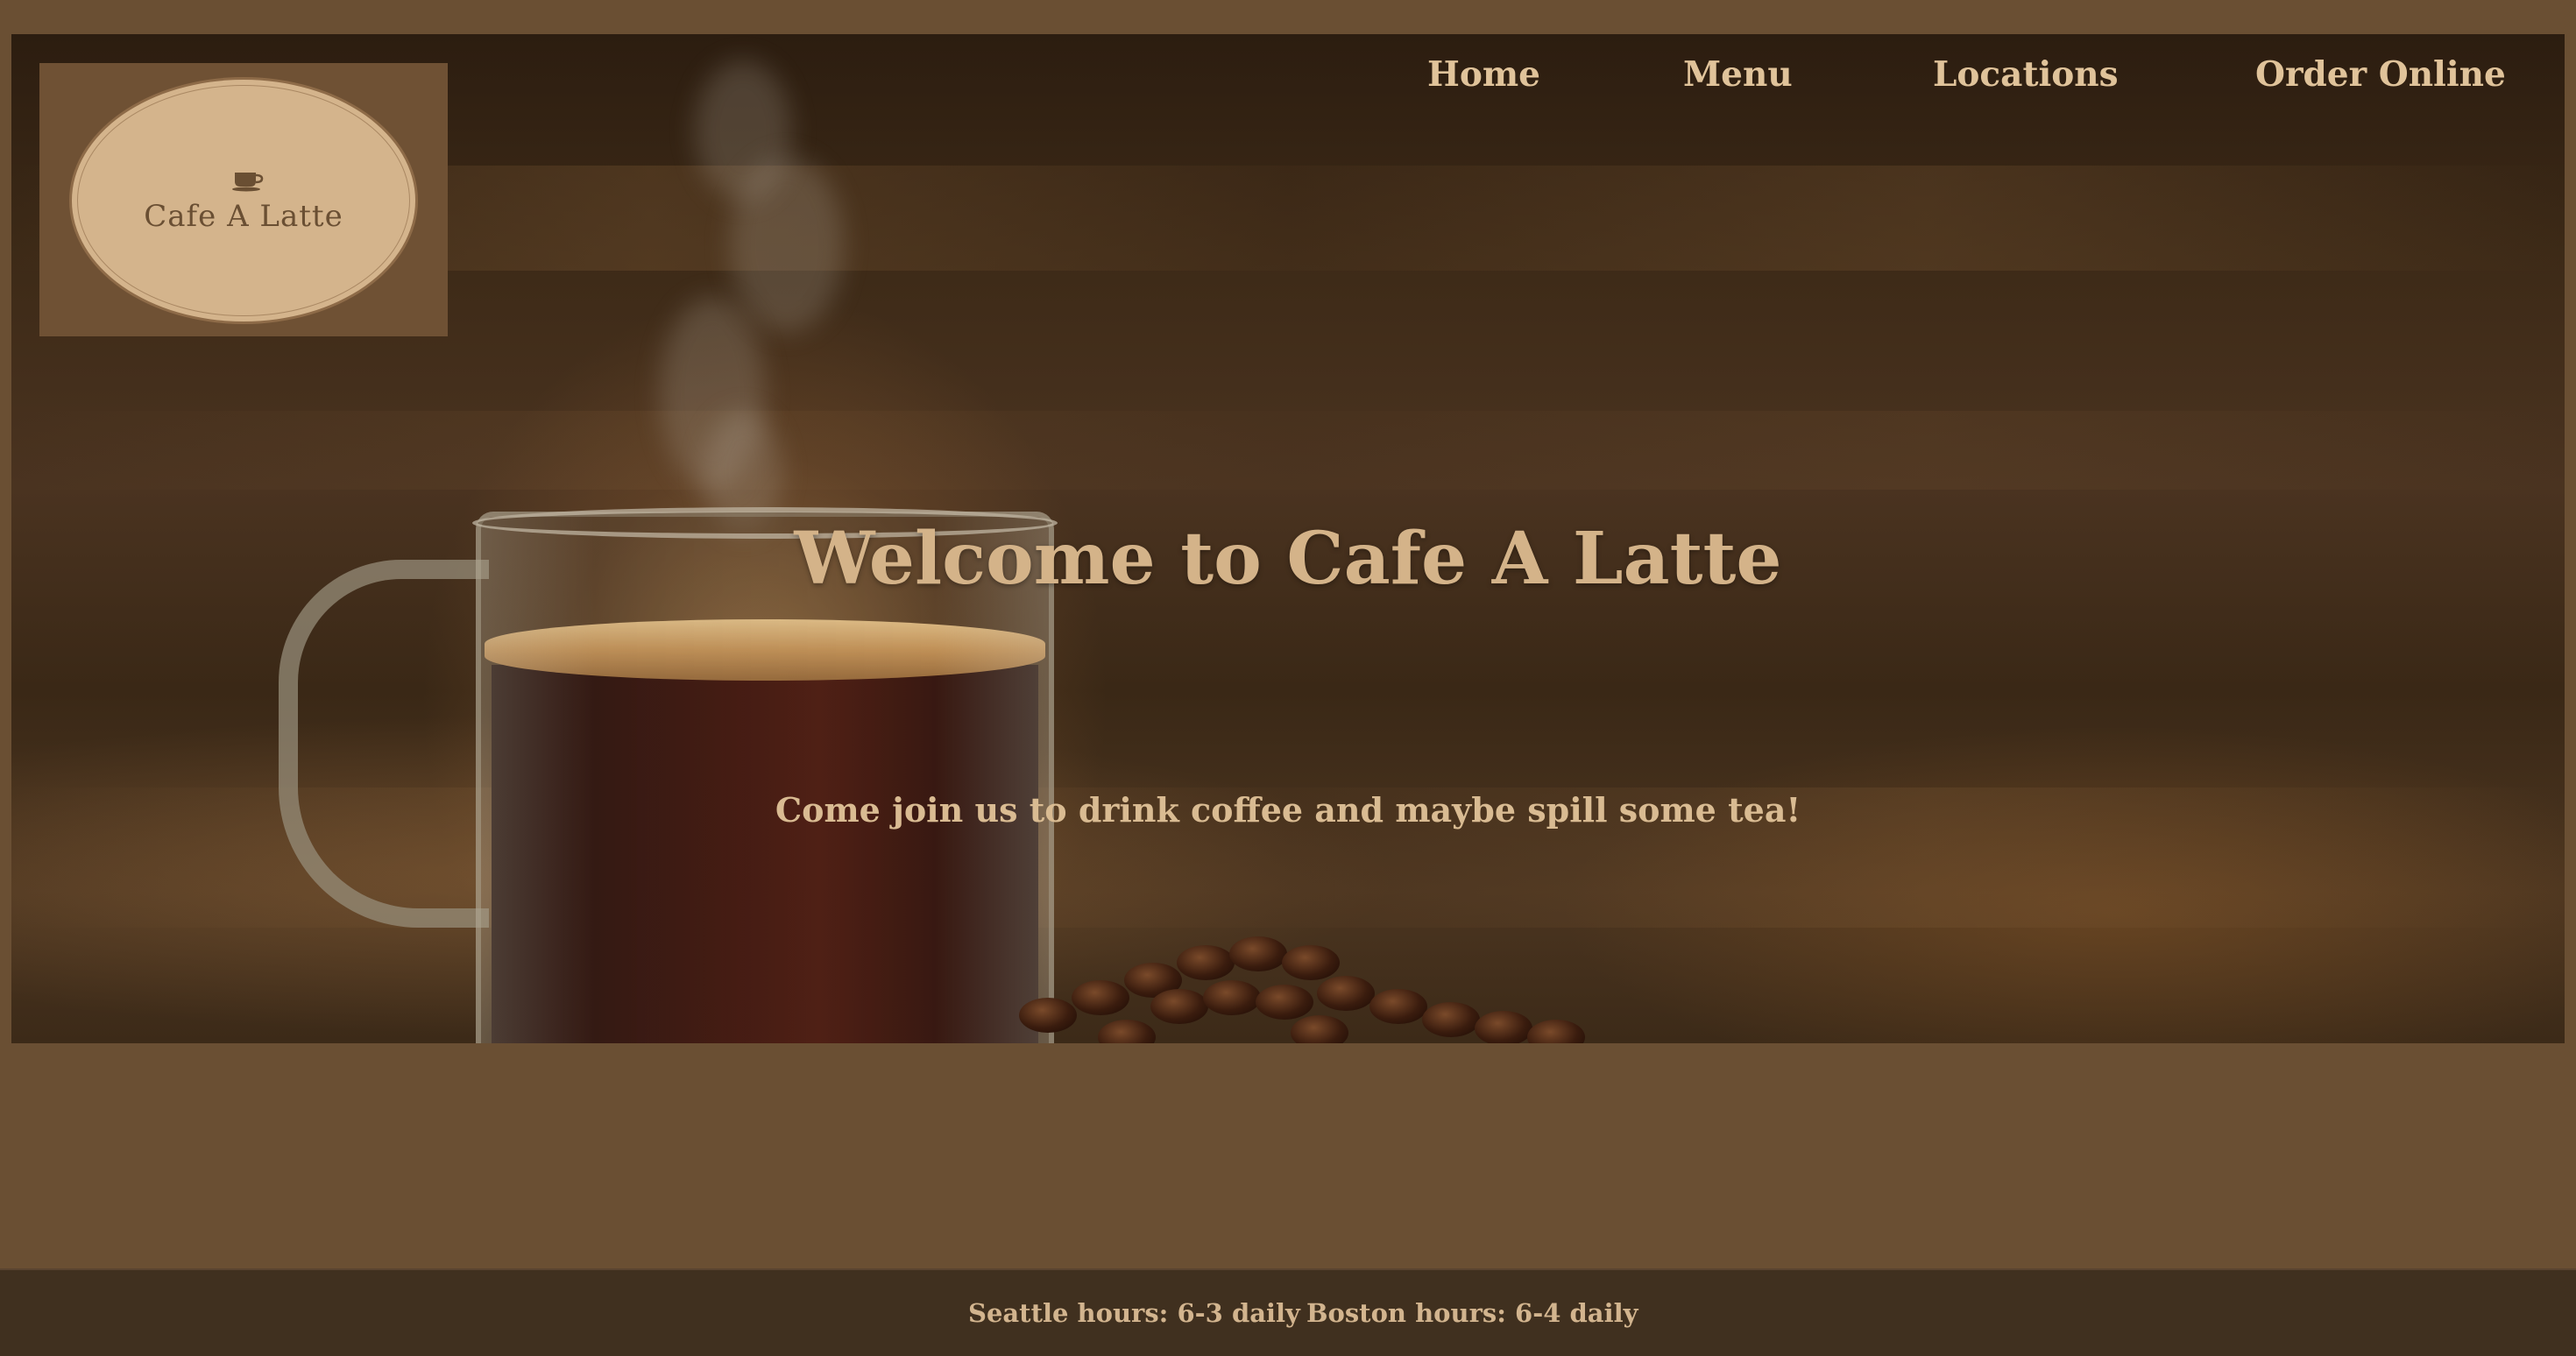  I want to click on logo: Cafe A Latte, so click(243, 199).